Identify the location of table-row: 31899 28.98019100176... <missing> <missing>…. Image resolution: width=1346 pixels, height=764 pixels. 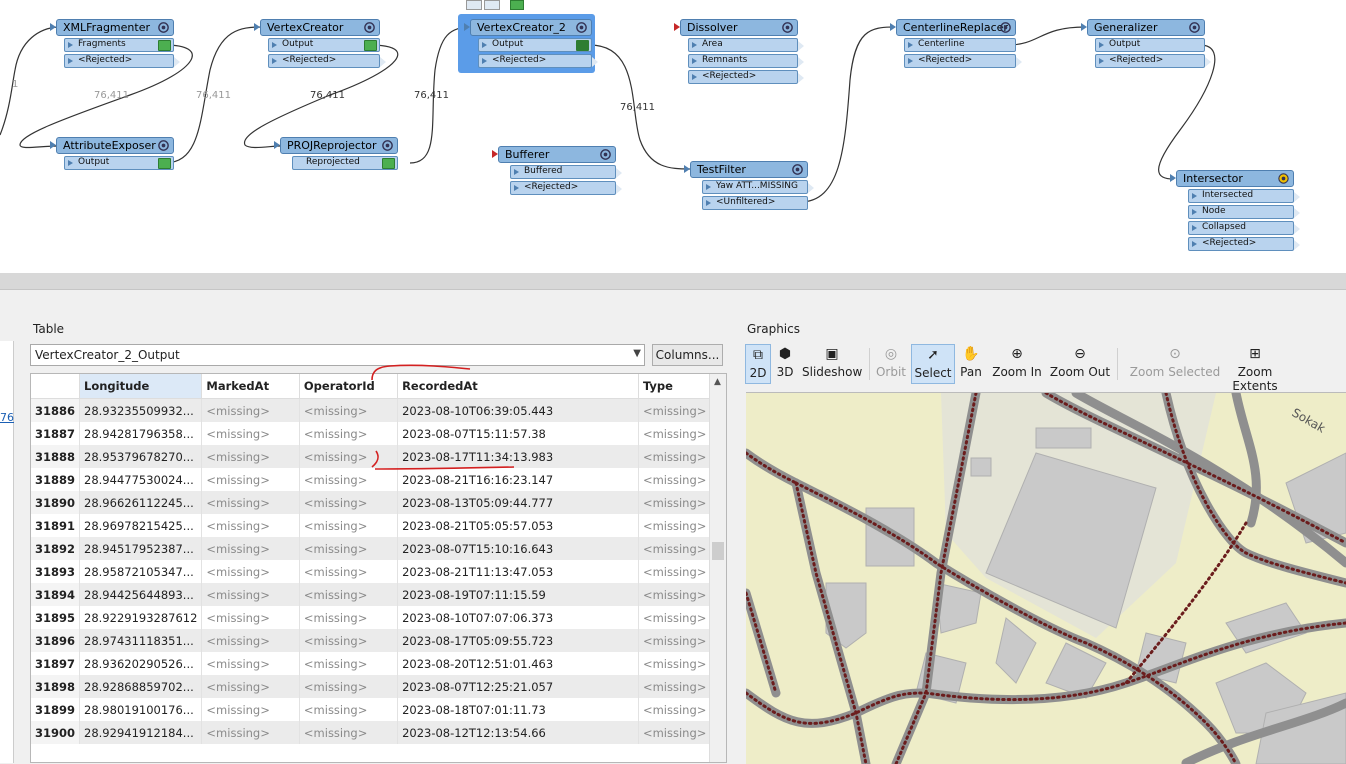
(378, 709).